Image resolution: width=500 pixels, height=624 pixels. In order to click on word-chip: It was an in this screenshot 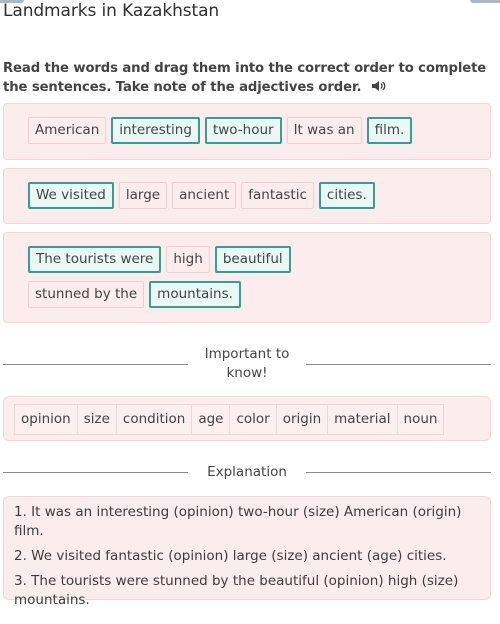, I will do `click(324, 130)`.